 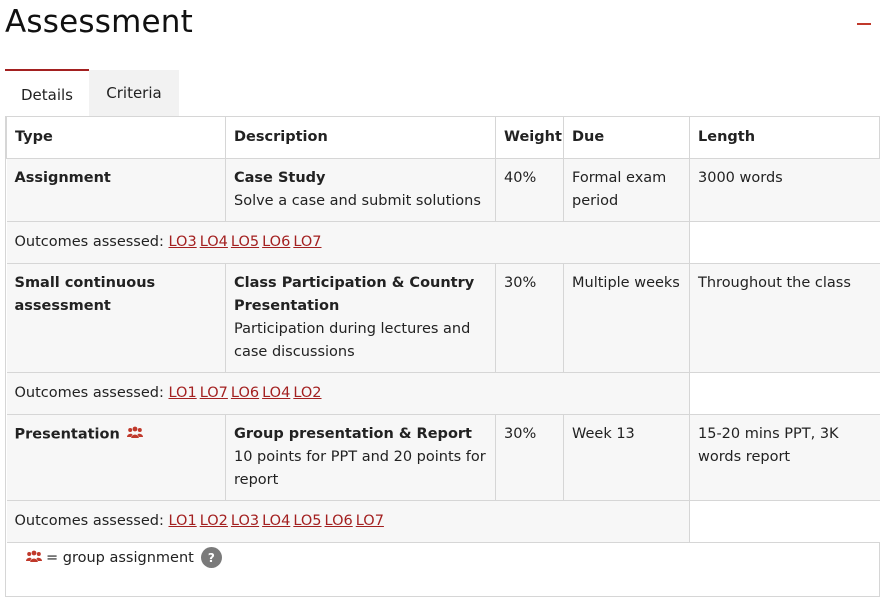 I want to click on tab-details: Details, so click(x=47, y=93).